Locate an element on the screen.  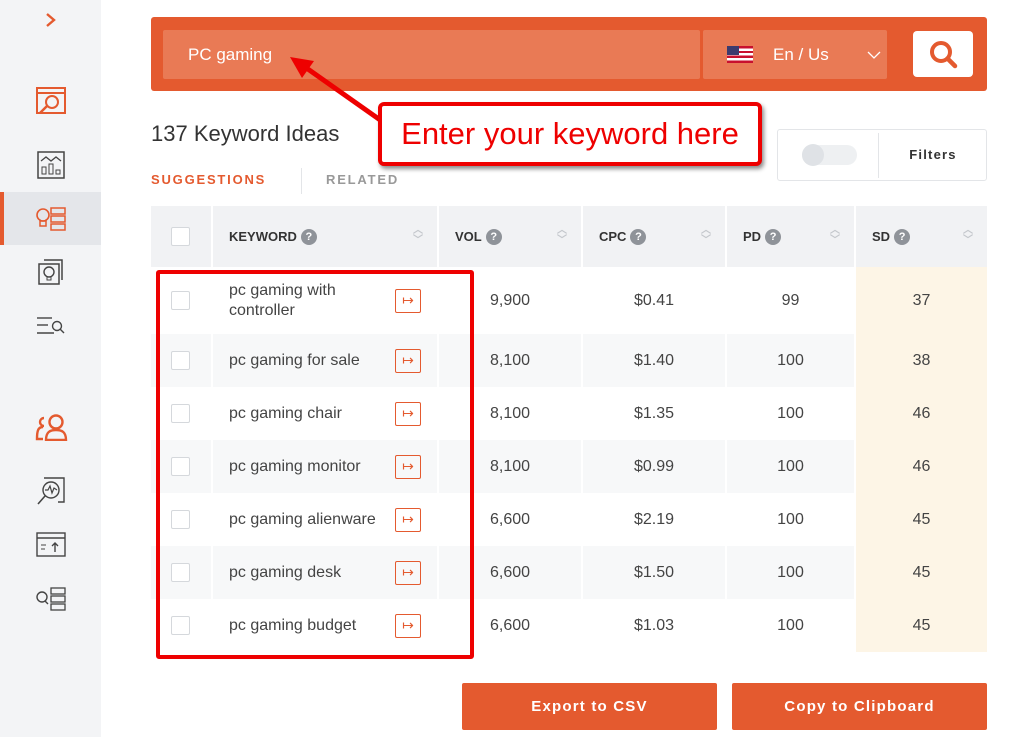
sidebar-item-rank-tracker is located at coordinates (50, 544).